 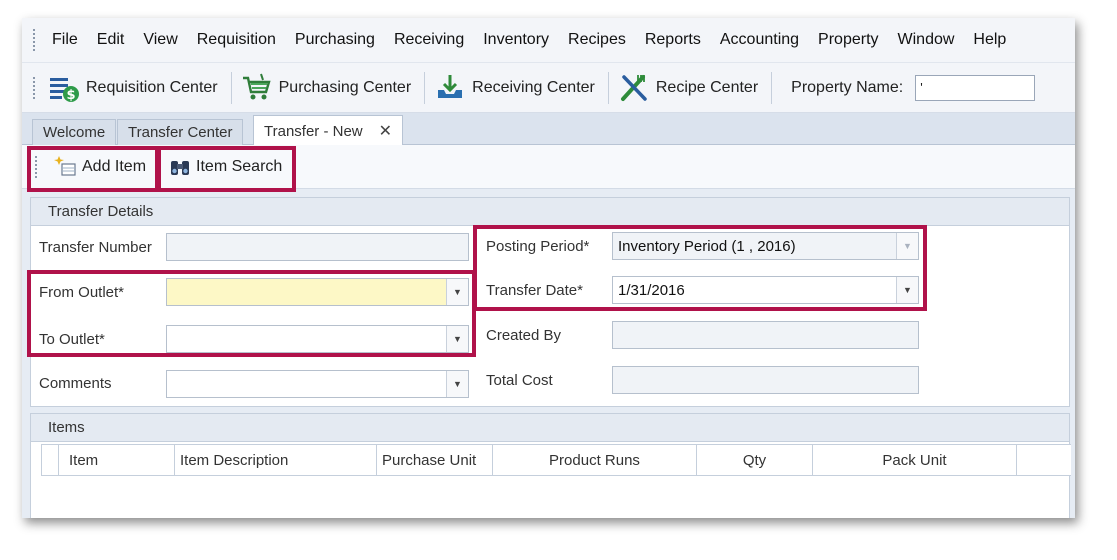 I want to click on column-header-item-description: Item Description, so click(x=276, y=460).